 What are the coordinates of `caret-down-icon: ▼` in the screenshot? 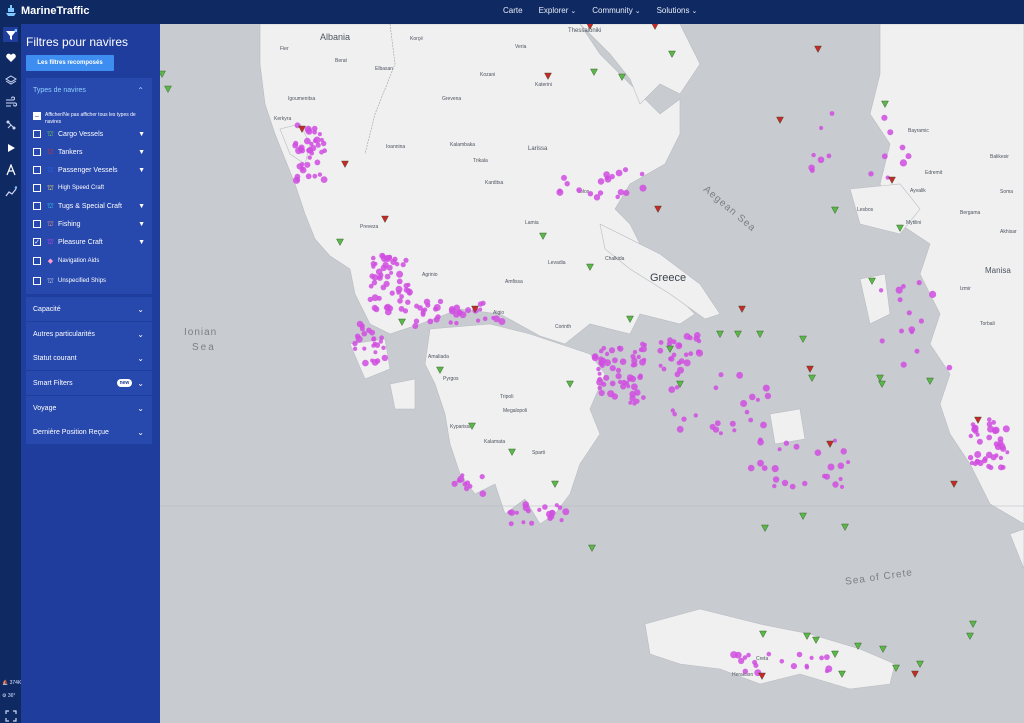 It's located at (141, 242).